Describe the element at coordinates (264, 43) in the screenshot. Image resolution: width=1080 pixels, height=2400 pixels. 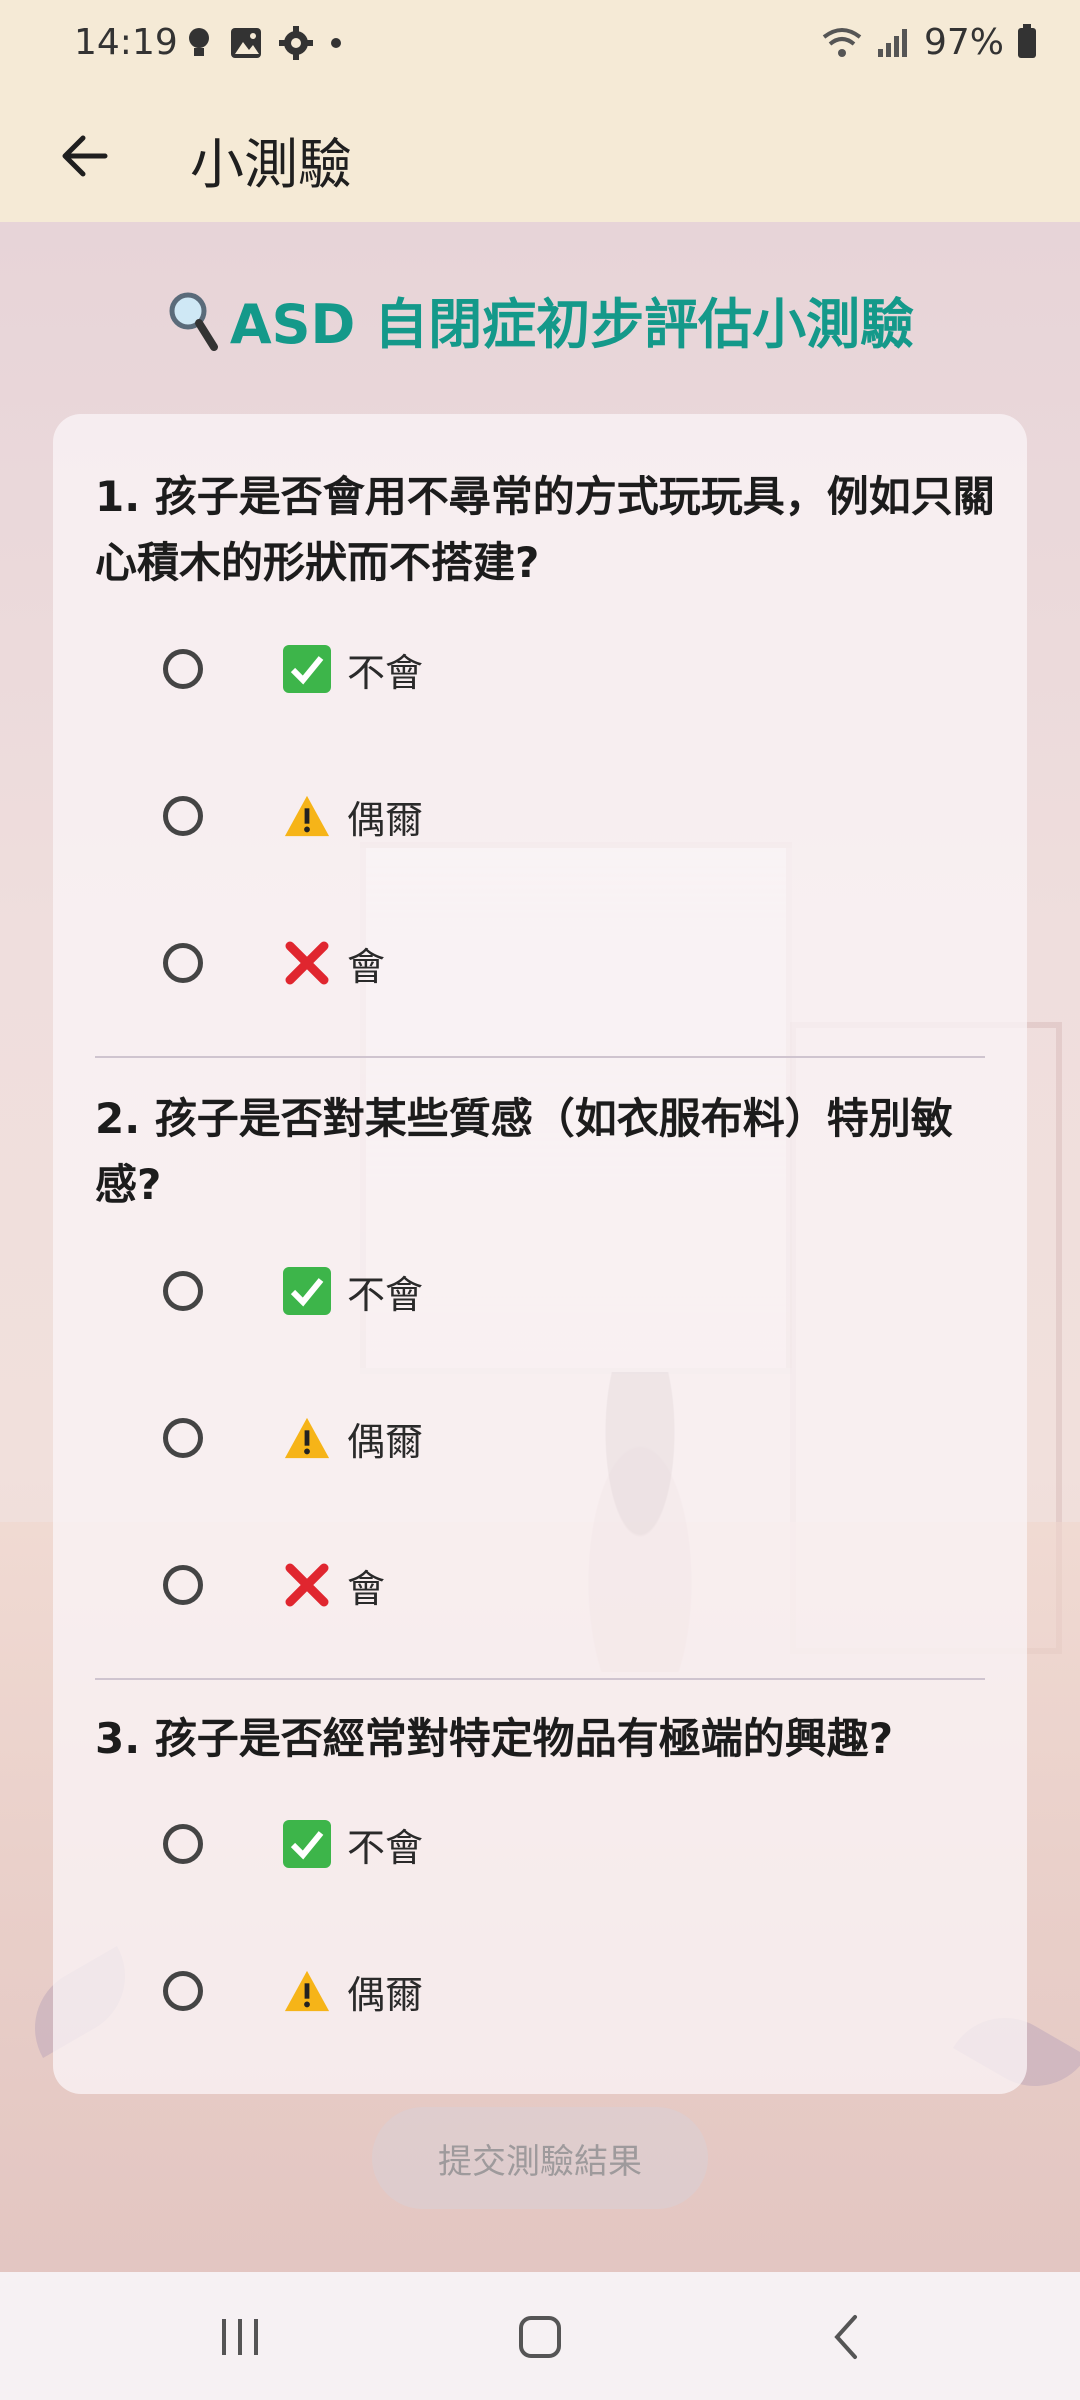
I see `status-notification-icons` at that location.